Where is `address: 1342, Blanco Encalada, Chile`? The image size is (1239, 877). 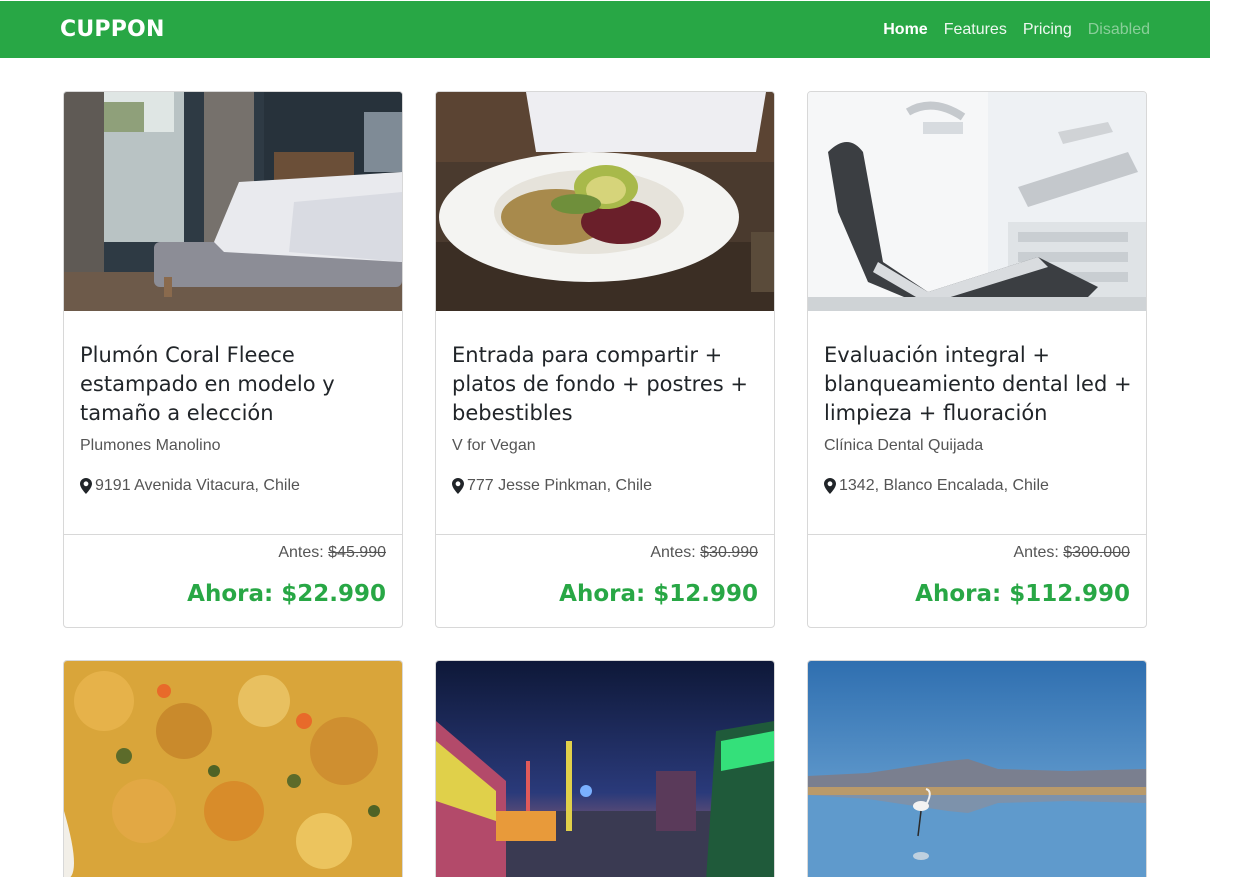
address: 1342, Blanco Encalada, Chile is located at coordinates (979, 486).